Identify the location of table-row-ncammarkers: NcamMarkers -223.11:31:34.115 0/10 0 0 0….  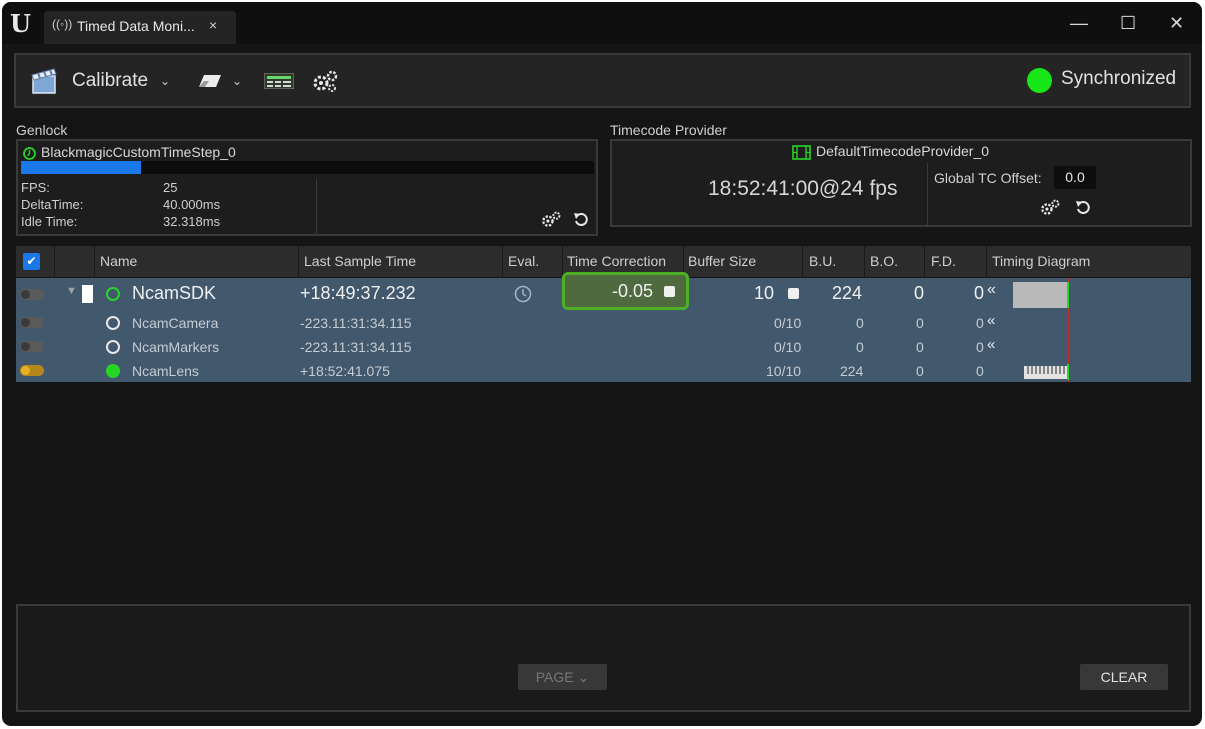
(603, 347).